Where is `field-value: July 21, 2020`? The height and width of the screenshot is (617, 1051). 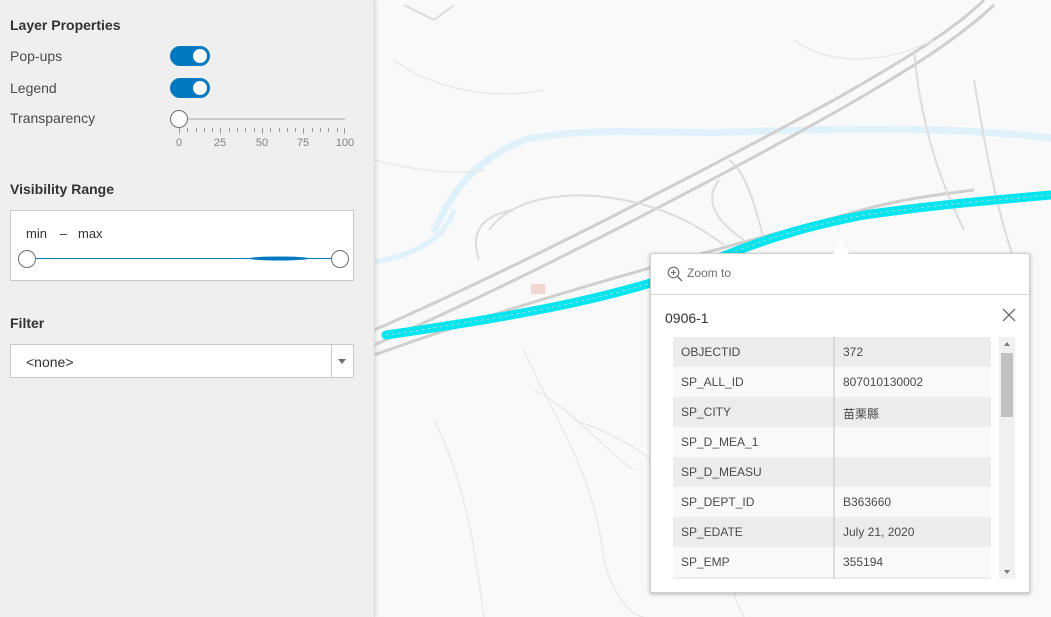 field-value: July 21, 2020 is located at coordinates (879, 532).